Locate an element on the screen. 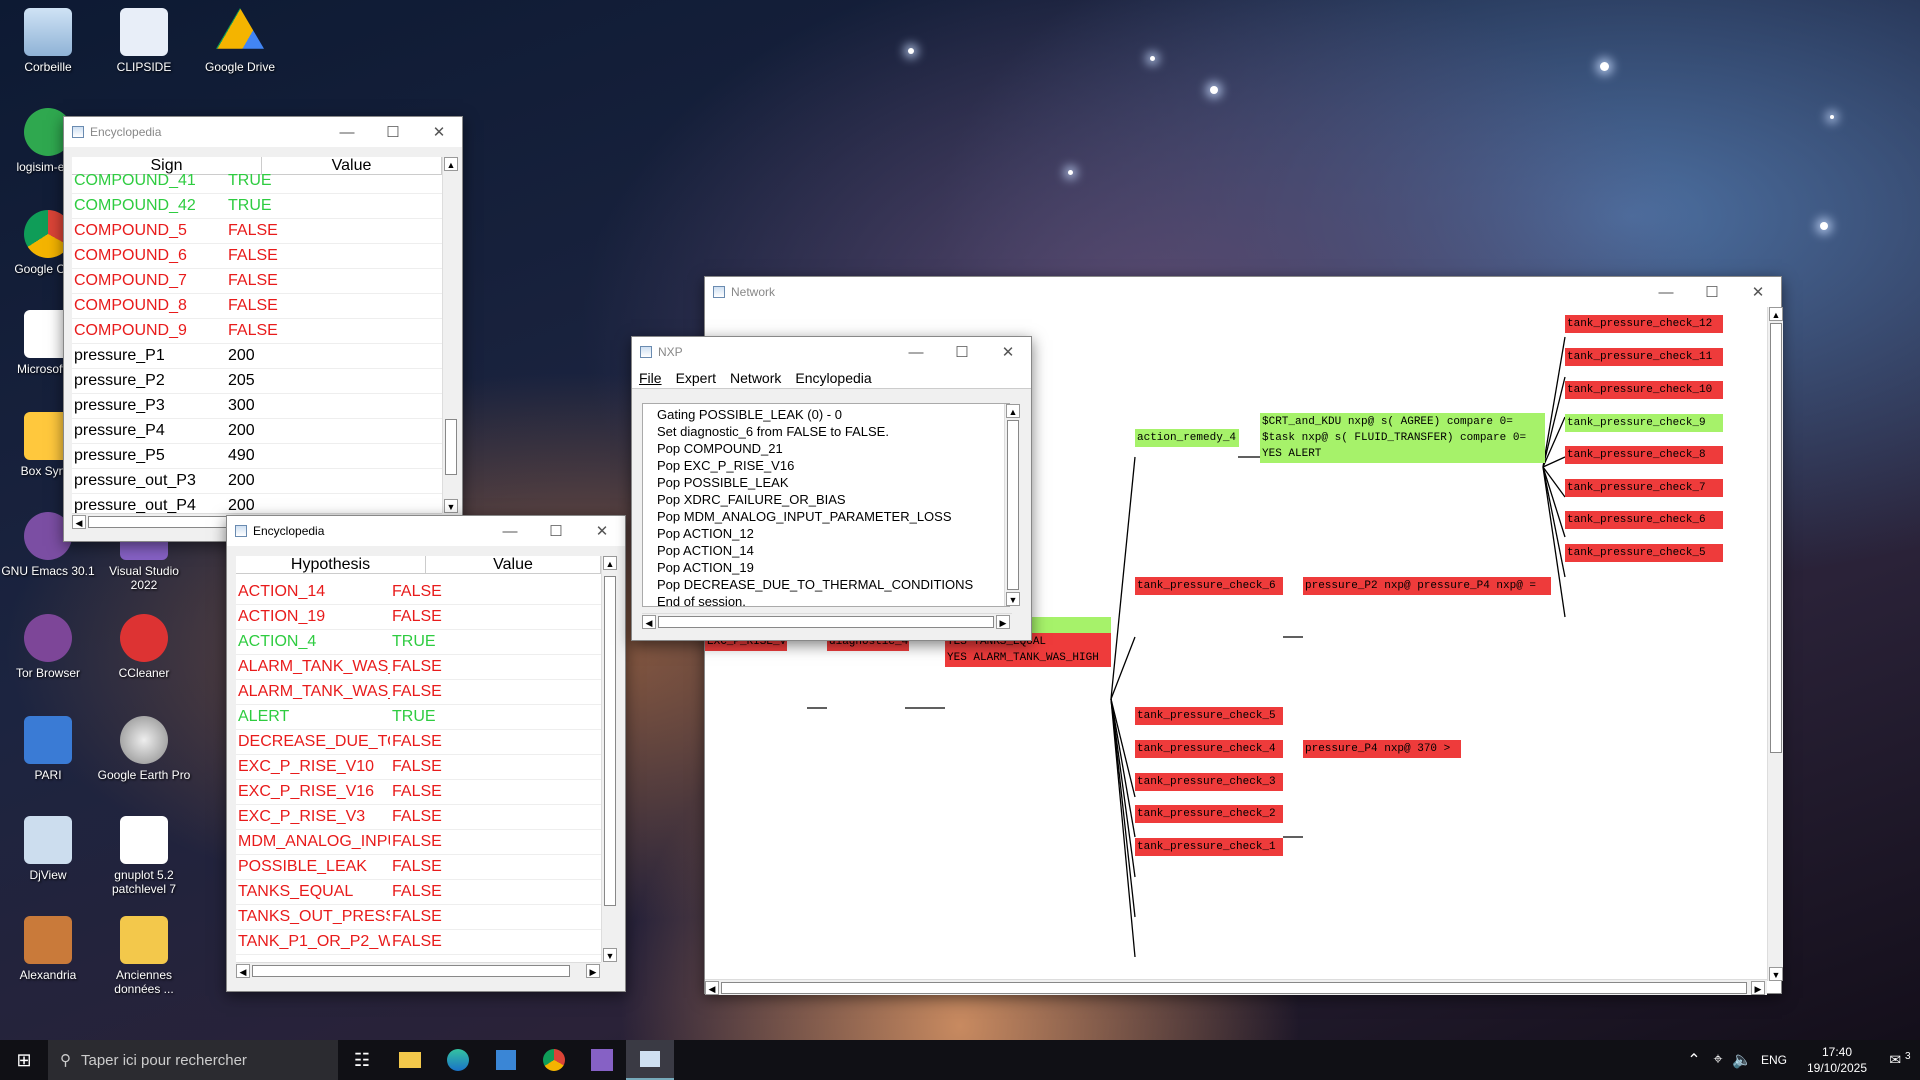 Image resolution: width=1920 pixels, height=1080 pixels. desktop-icon-clipside: CLIPSIDE is located at coordinates (144, 41).